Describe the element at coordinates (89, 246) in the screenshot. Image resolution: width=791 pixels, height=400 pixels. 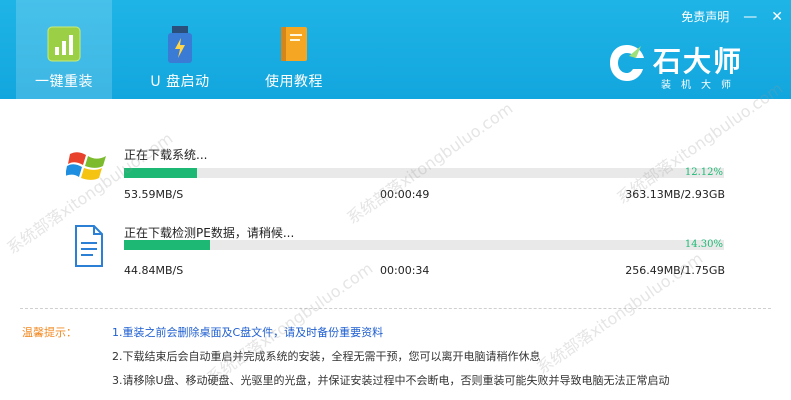
I see `document-icon` at that location.